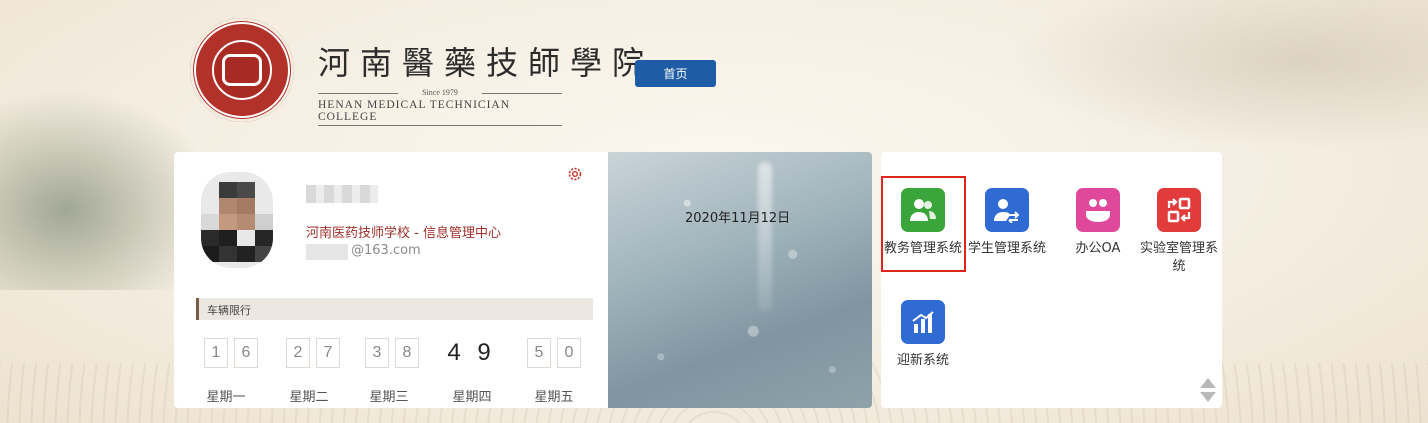 Image resolution: width=1428 pixels, height=423 pixels. I want to click on scroll-up-down-icon, so click(1208, 390).